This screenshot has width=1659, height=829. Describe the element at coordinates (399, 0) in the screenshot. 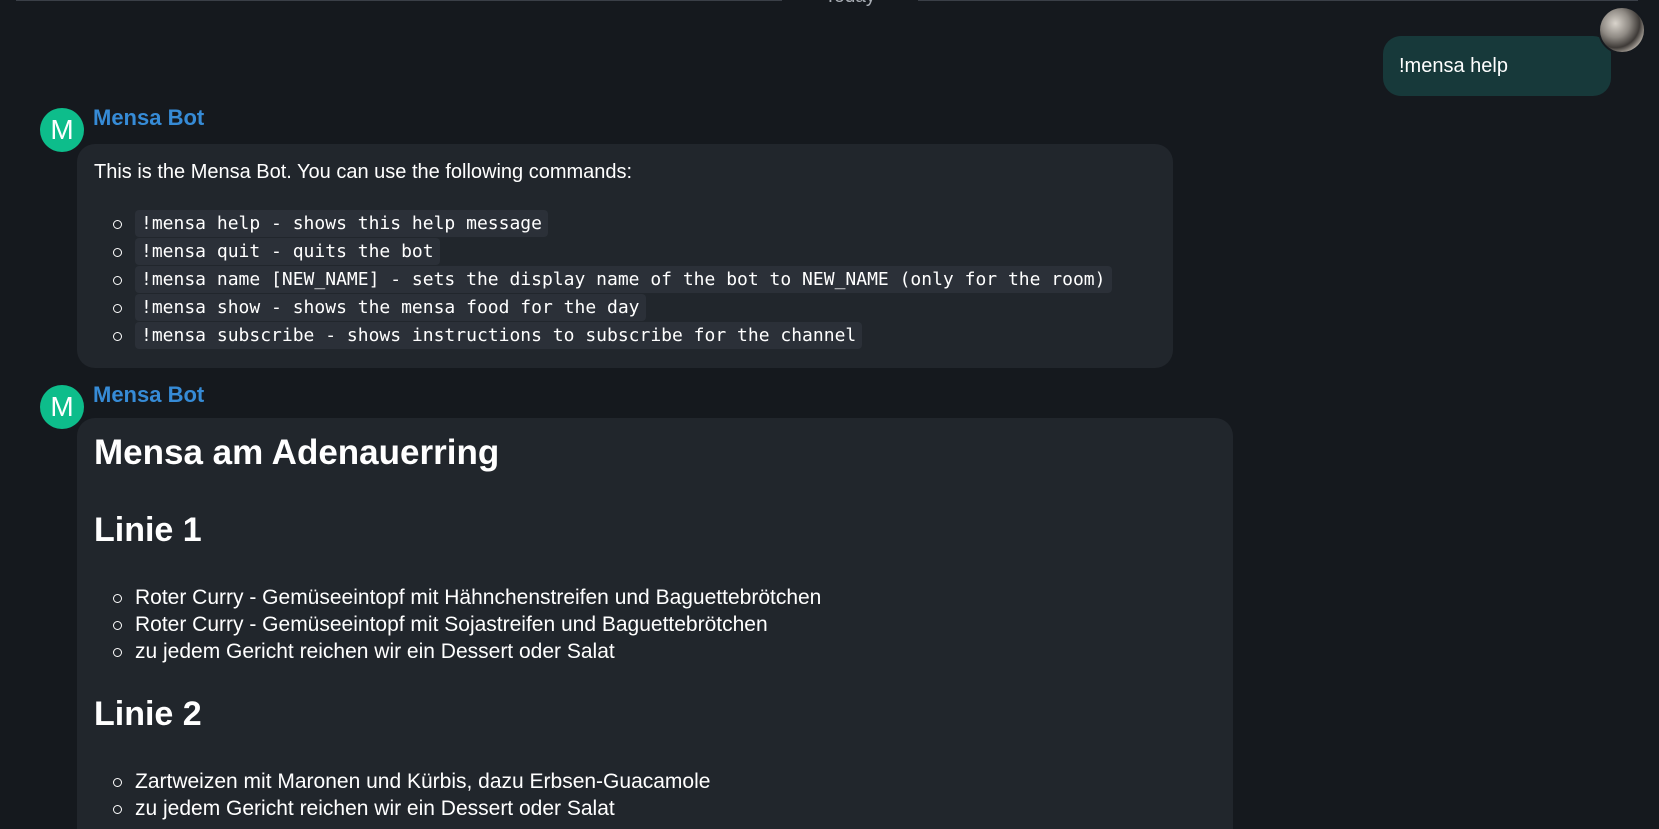

I see `separator-line-left` at that location.